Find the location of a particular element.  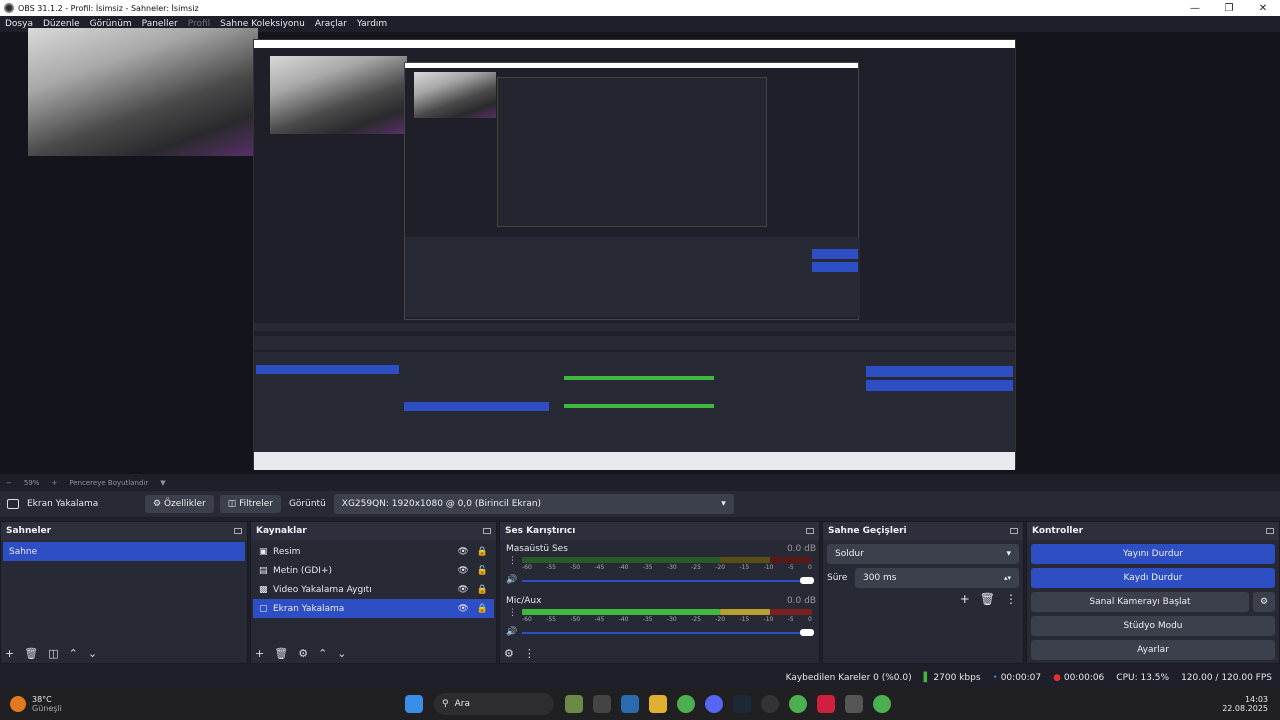

zoom-out-button: − is located at coordinates (9, 483).